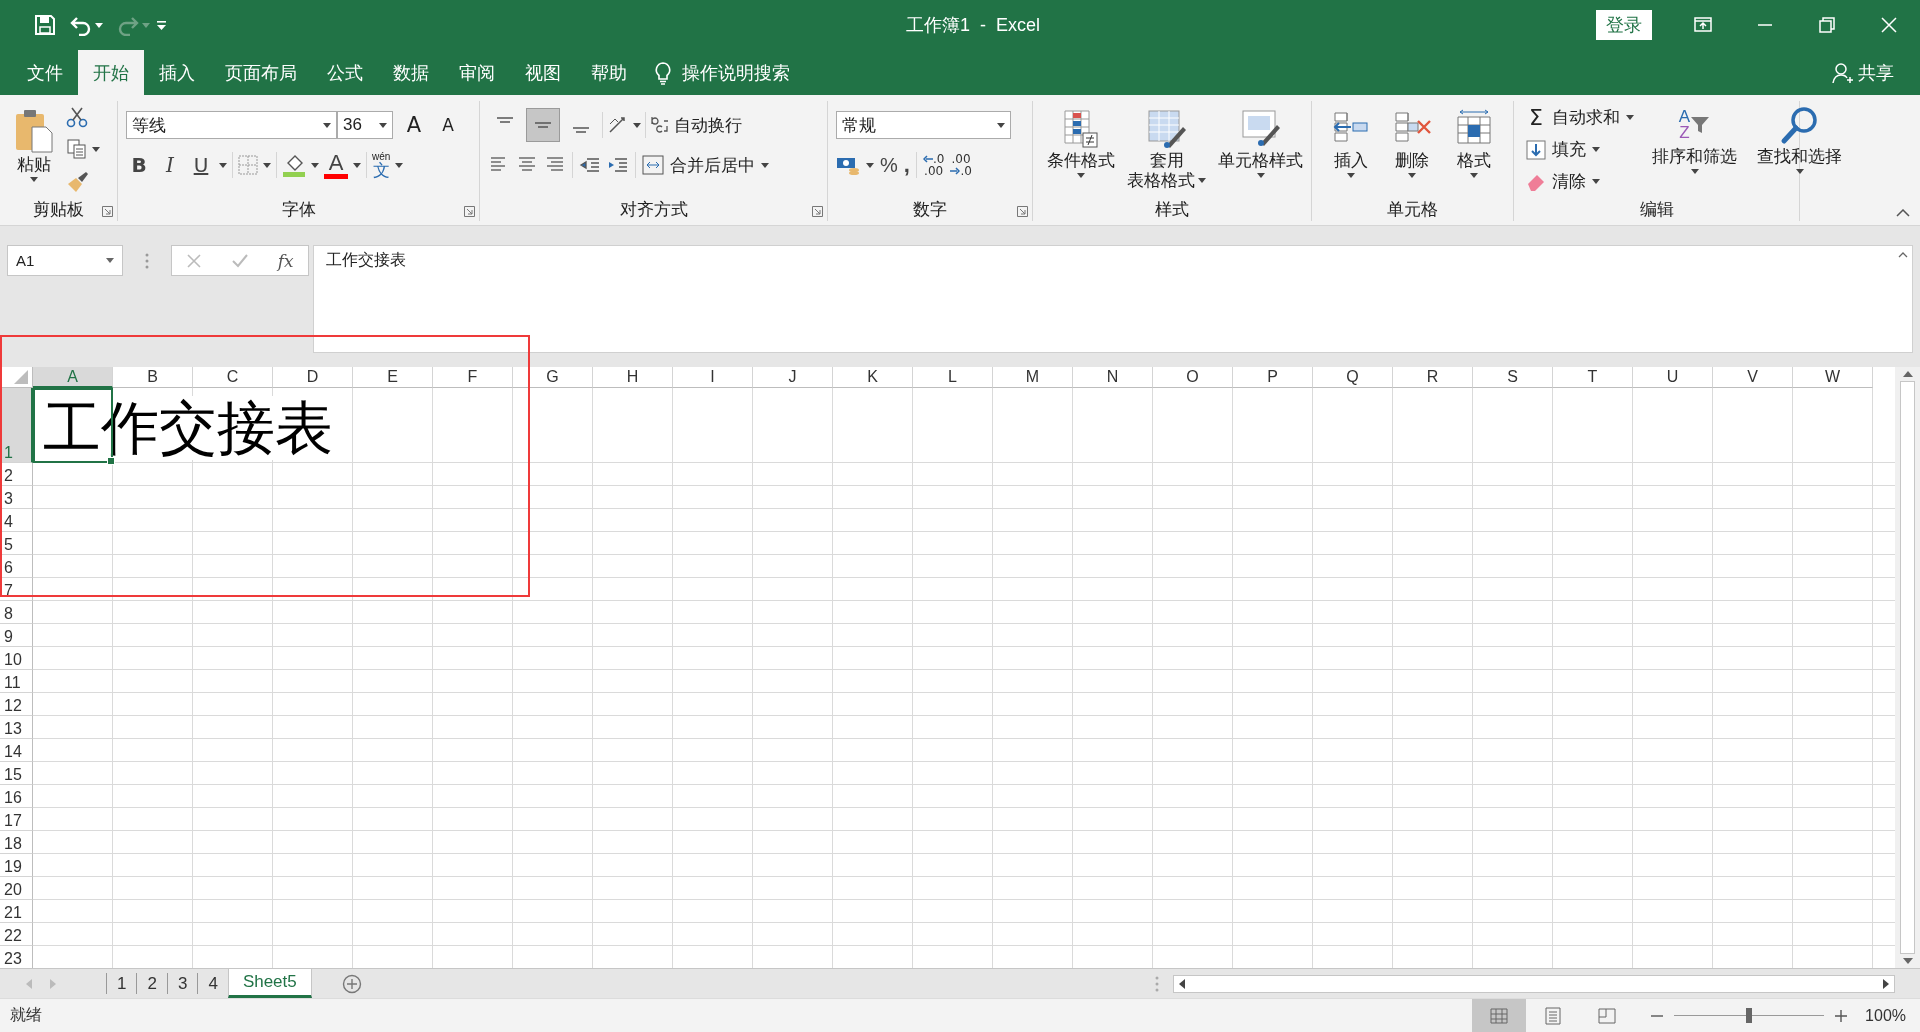 This screenshot has width=1920, height=1032. Describe the element at coordinates (1753, 377) in the screenshot. I see `column-header: V` at that location.